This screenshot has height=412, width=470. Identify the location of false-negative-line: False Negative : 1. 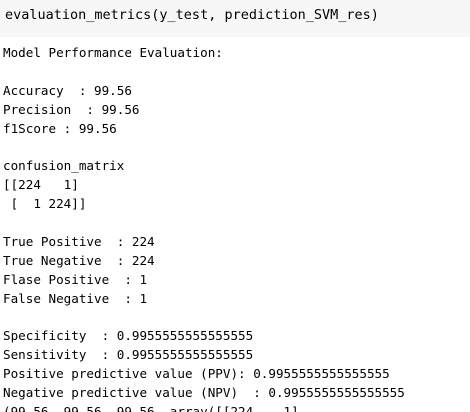
(75, 298).